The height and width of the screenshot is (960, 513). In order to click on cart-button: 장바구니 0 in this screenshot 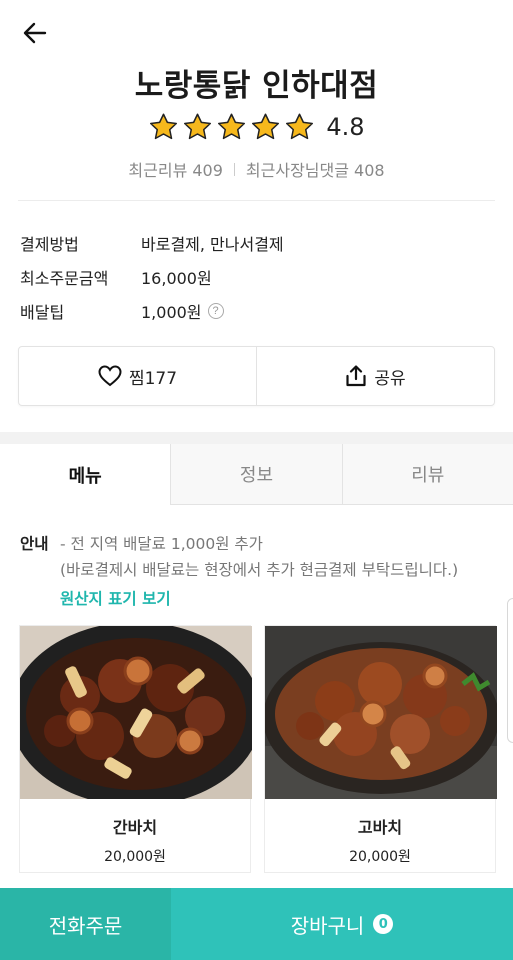, I will do `click(342, 924)`.